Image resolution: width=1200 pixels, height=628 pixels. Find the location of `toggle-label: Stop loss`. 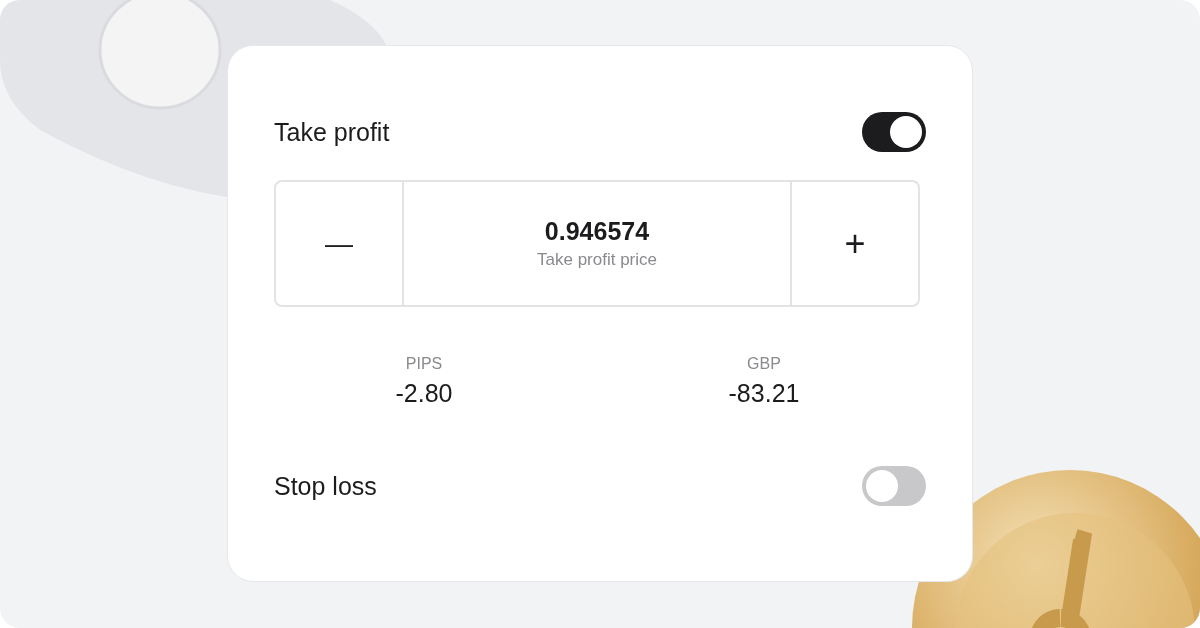

toggle-label: Stop loss is located at coordinates (325, 486).